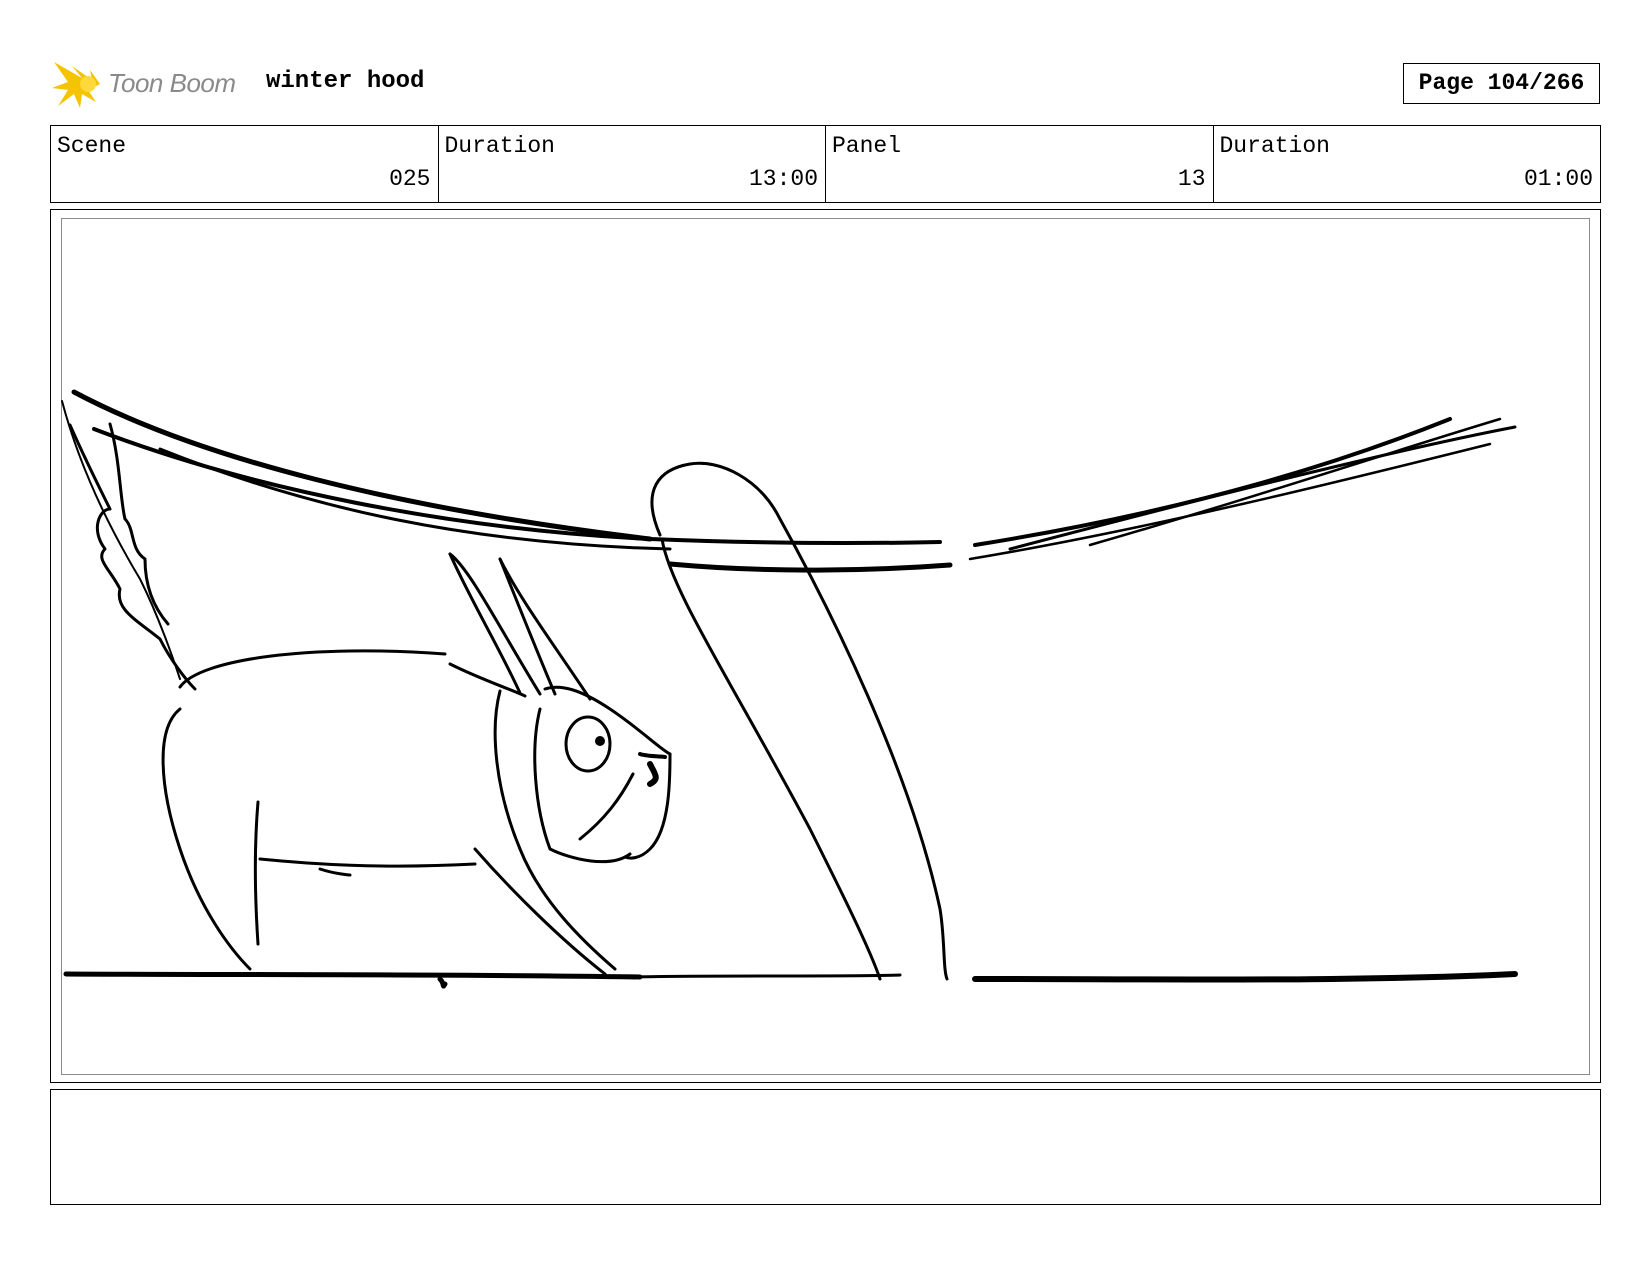 Image resolution: width=1650 pixels, height=1275 pixels. I want to click on panel-duration-label: Duration, so click(1274, 146).